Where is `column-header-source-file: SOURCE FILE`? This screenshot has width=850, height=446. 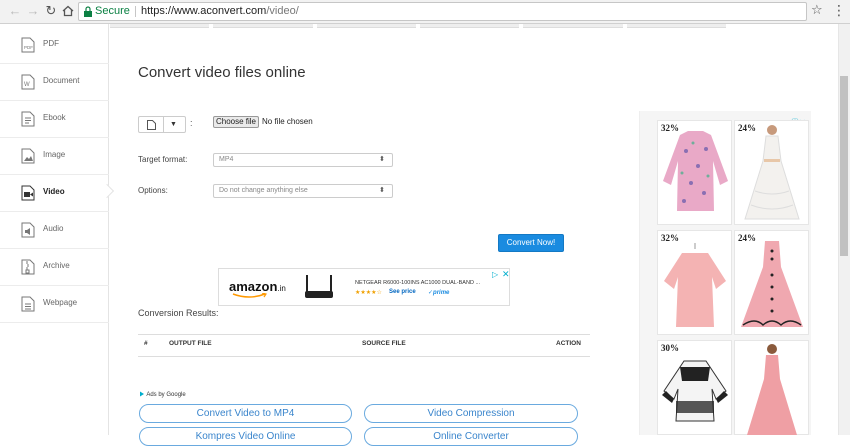 column-header-source-file: SOURCE FILE is located at coordinates (384, 343).